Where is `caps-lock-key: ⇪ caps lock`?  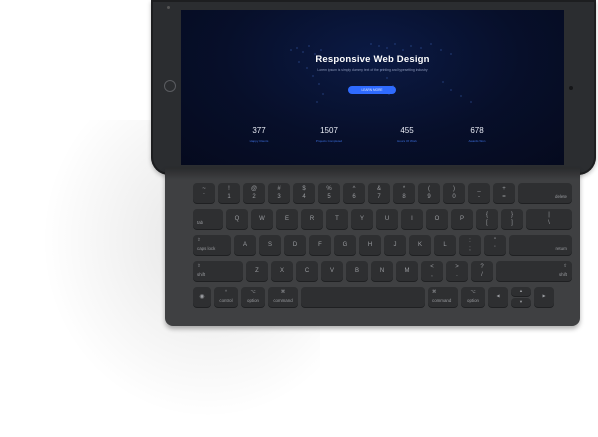 caps-lock-key: ⇪ caps lock is located at coordinates (212, 245).